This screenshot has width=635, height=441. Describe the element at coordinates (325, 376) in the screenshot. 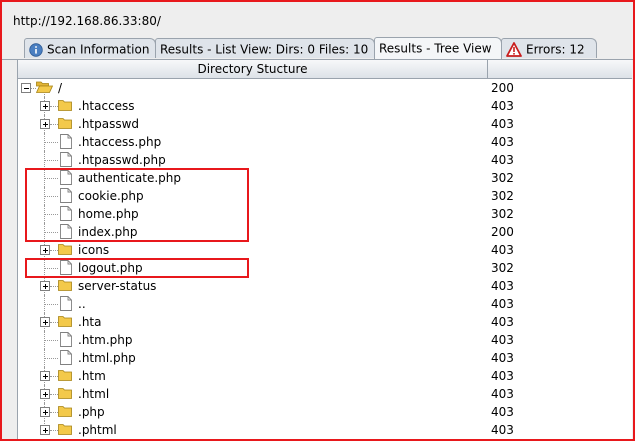

I see `tree-row-htm: .htm 403` at that location.